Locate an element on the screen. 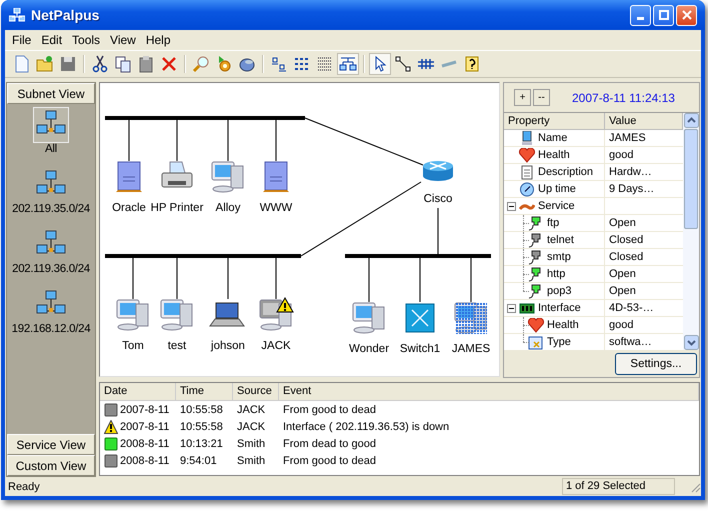 The width and height of the screenshot is (708, 512). router-icon is located at coordinates (438, 171).